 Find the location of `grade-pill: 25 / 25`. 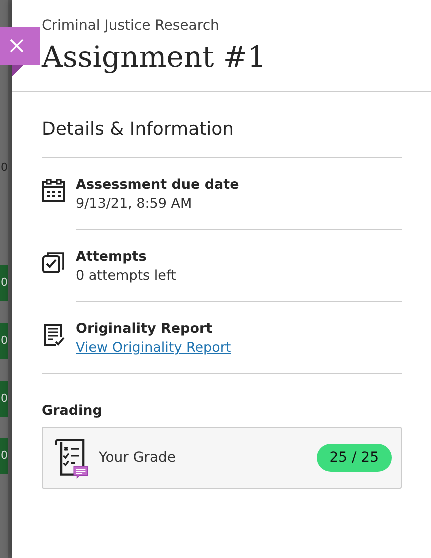

grade-pill: 25 / 25 is located at coordinates (354, 458).